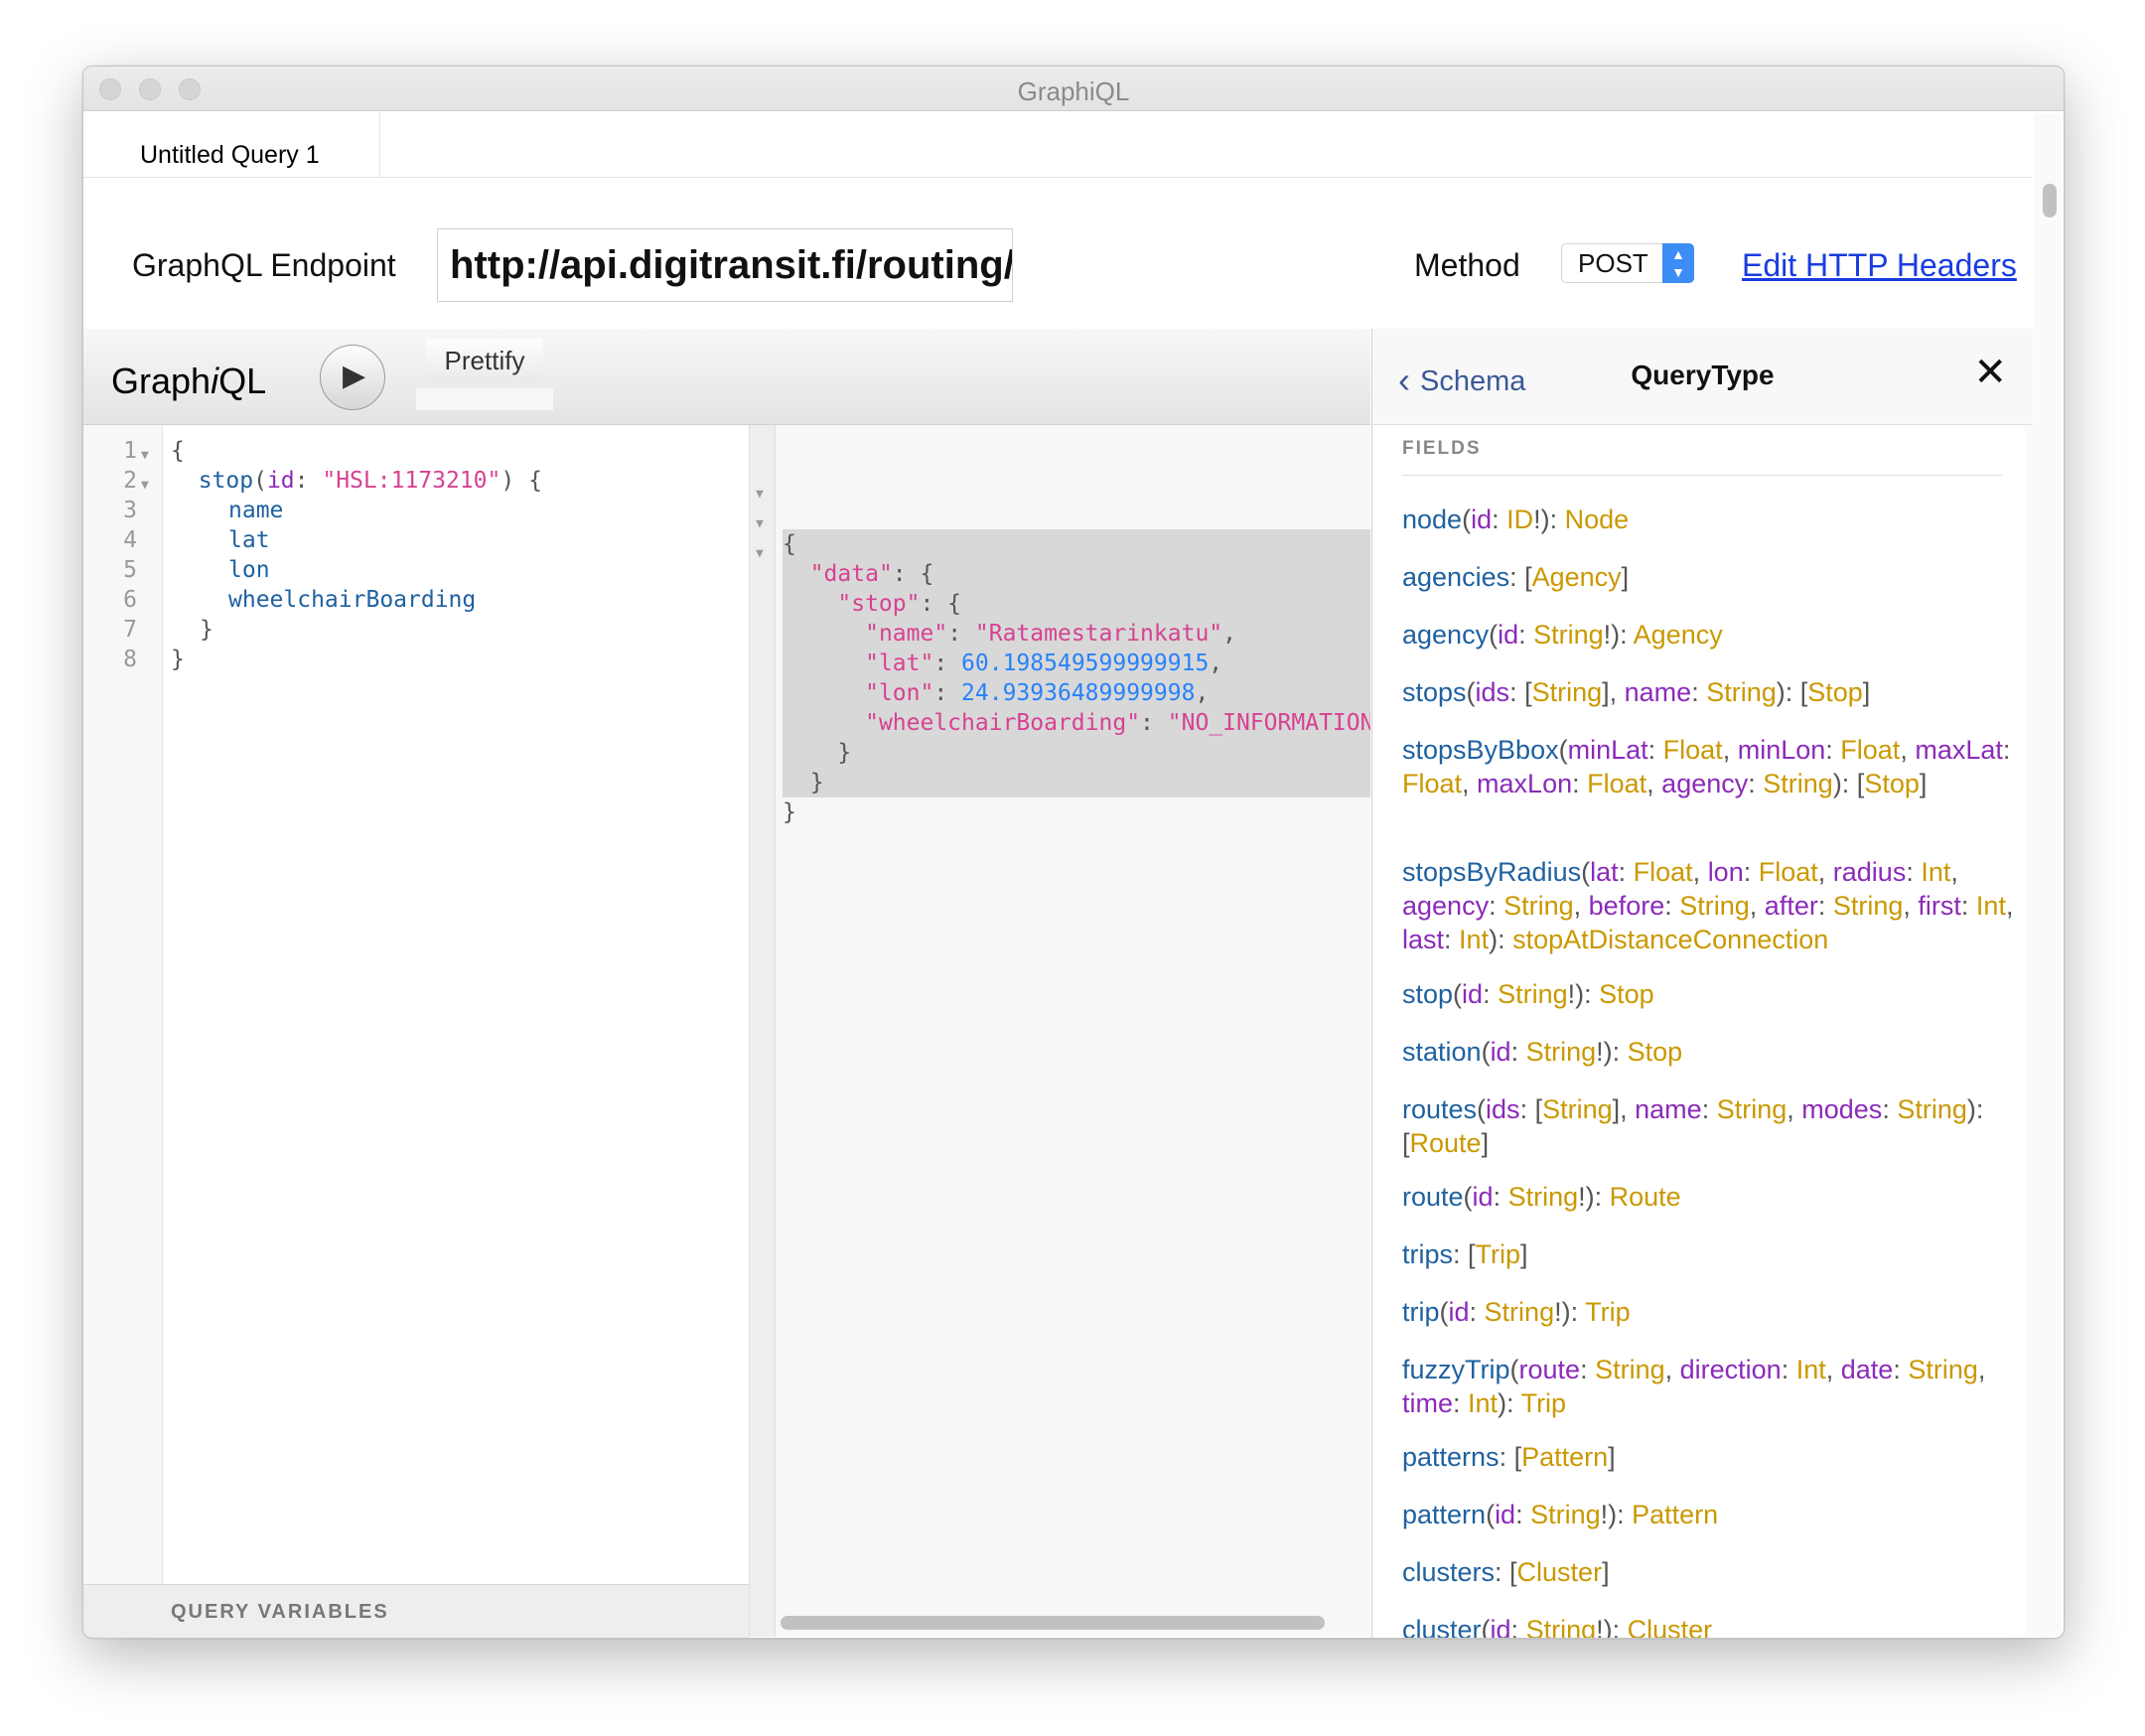  Describe the element at coordinates (232, 144) in the screenshot. I see `tab-untitled-query-1: Untitled Query 1` at that location.